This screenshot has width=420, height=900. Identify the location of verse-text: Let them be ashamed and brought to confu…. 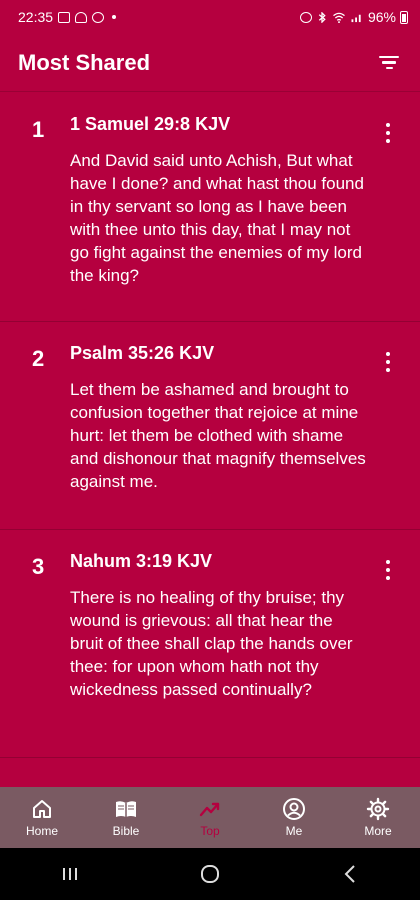
(218, 435).